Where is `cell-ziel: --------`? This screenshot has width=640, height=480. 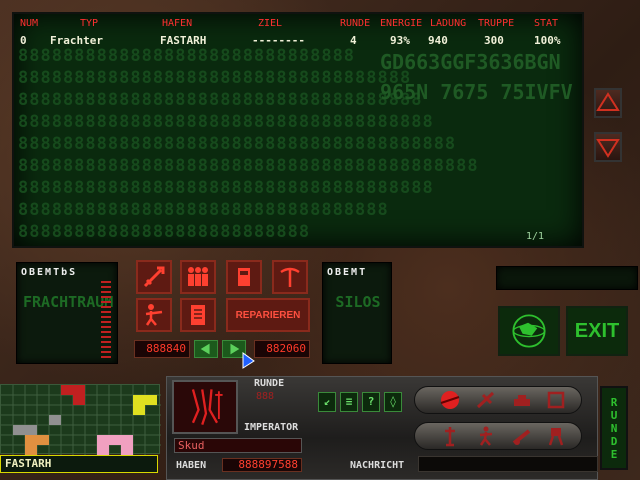 cell-ziel: -------- is located at coordinates (278, 40).